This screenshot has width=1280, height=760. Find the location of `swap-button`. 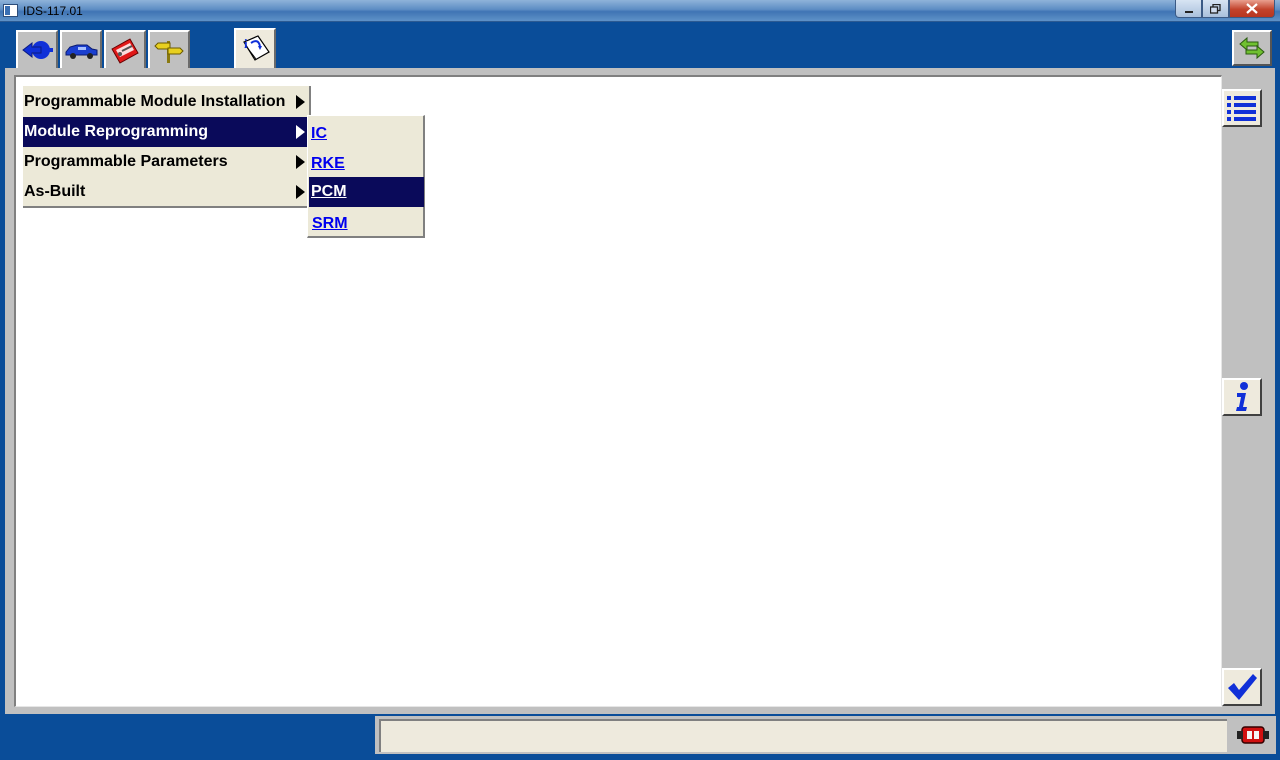

swap-button is located at coordinates (1252, 48).